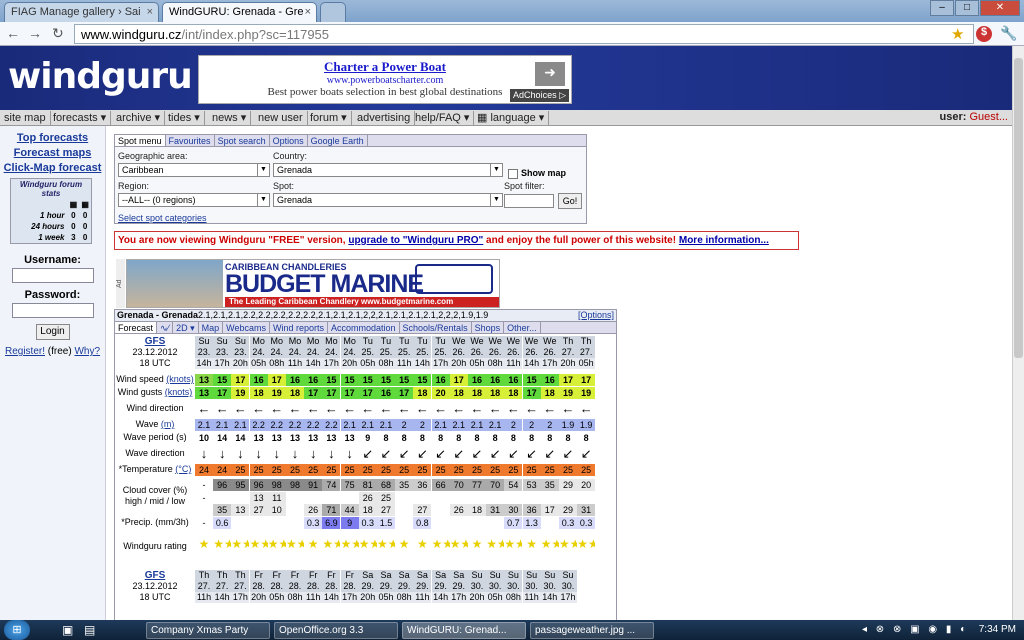 The image size is (1024, 640). Describe the element at coordinates (204, 544) in the screenshot. I see `rating-star-icon: ★` at that location.